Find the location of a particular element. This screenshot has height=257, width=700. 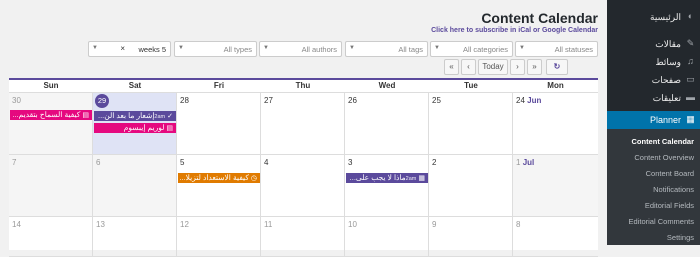

day-cell: 1 Jul is located at coordinates (555, 186).